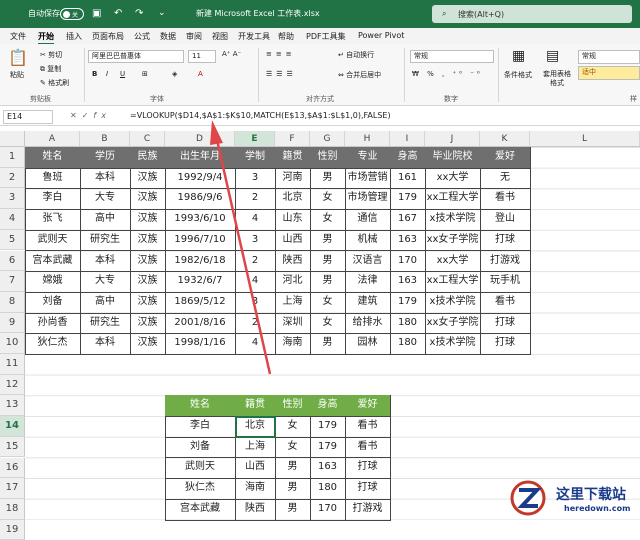 The width and height of the screenshot is (640, 540). What do you see at coordinates (255, 427) in the screenshot?
I see `active-cell: 北京` at bounding box center [255, 427].